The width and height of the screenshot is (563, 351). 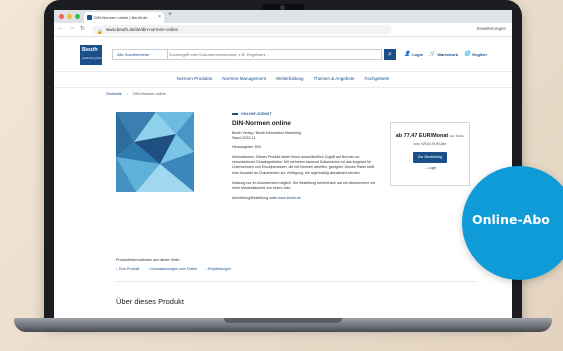 I want to click on related-link-label: Empfehlungen, so click(x=220, y=269).